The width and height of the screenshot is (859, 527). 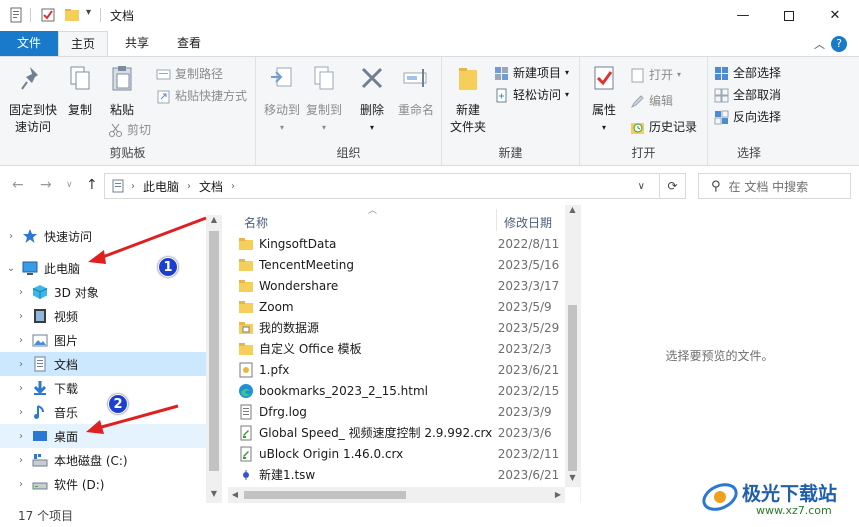 What do you see at coordinates (672, 186) in the screenshot?
I see `refresh-icon: ⟳` at bounding box center [672, 186].